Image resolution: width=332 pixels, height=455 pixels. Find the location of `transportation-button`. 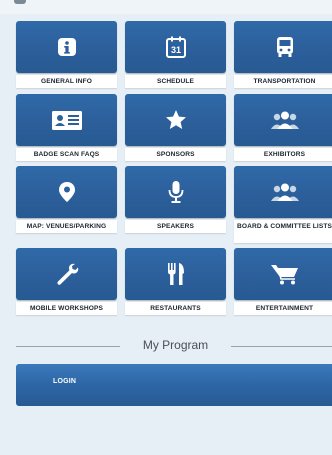

transportation-button is located at coordinates (283, 47).